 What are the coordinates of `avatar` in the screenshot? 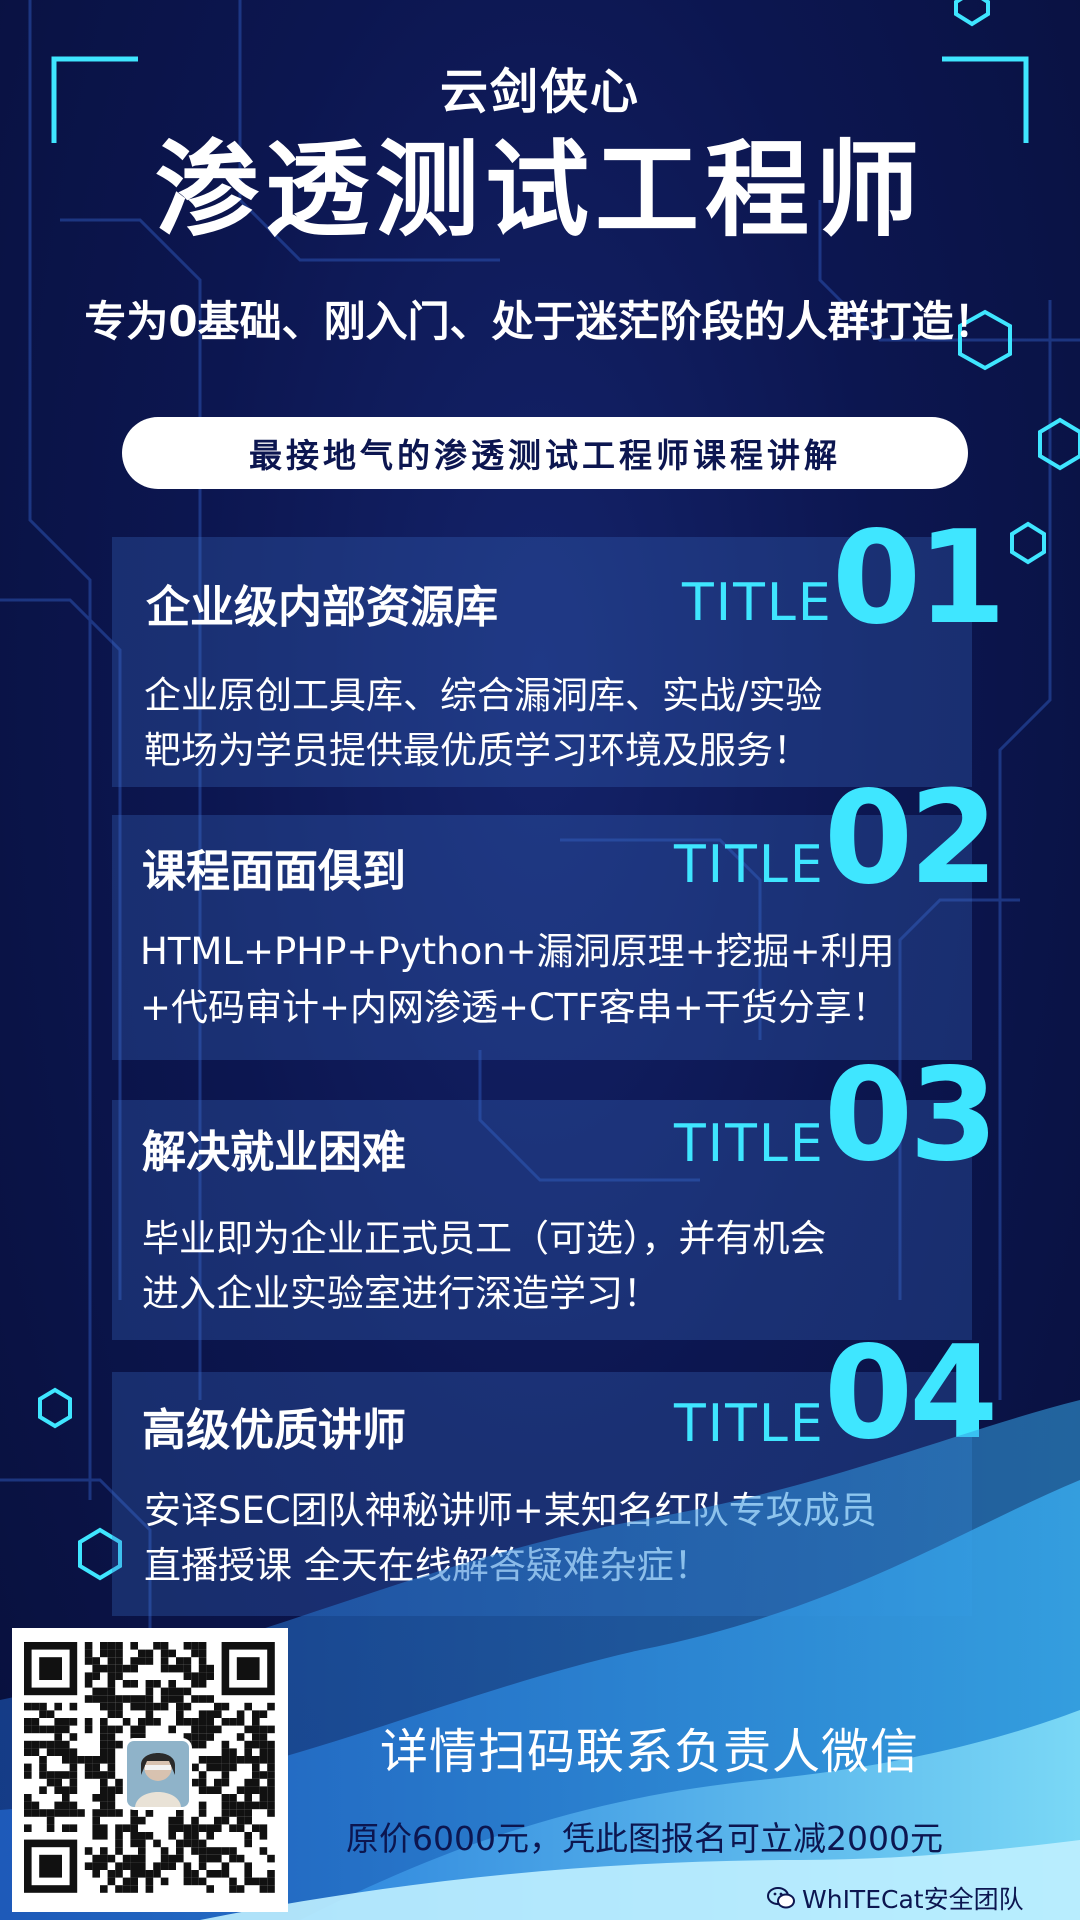 It's located at (158, 1774).